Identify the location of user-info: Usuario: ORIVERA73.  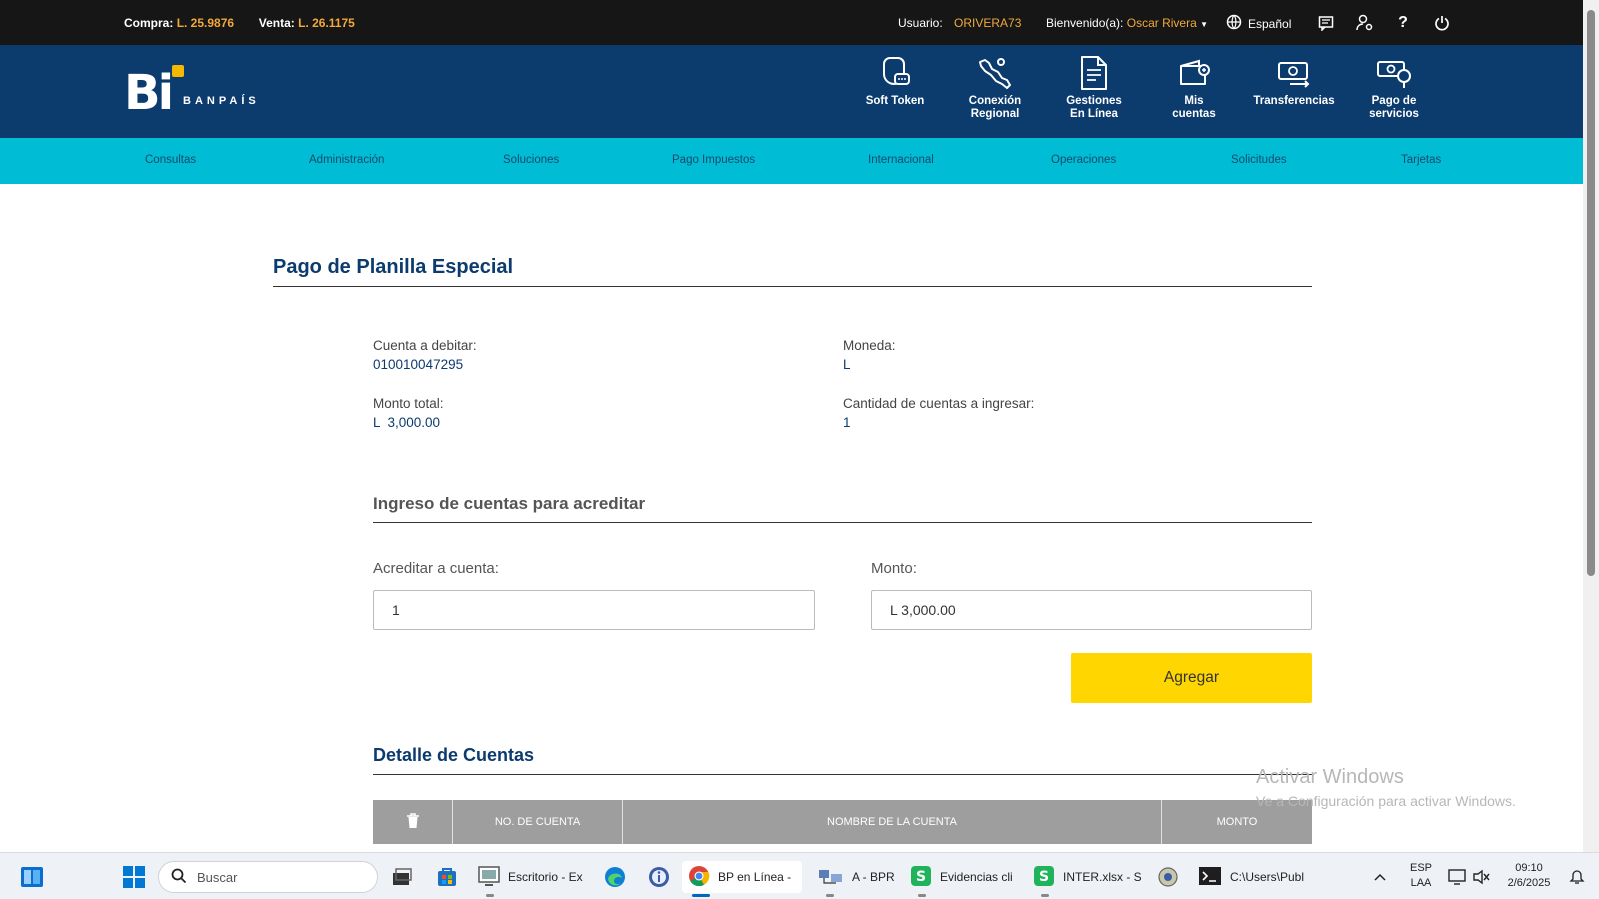
(959, 23).